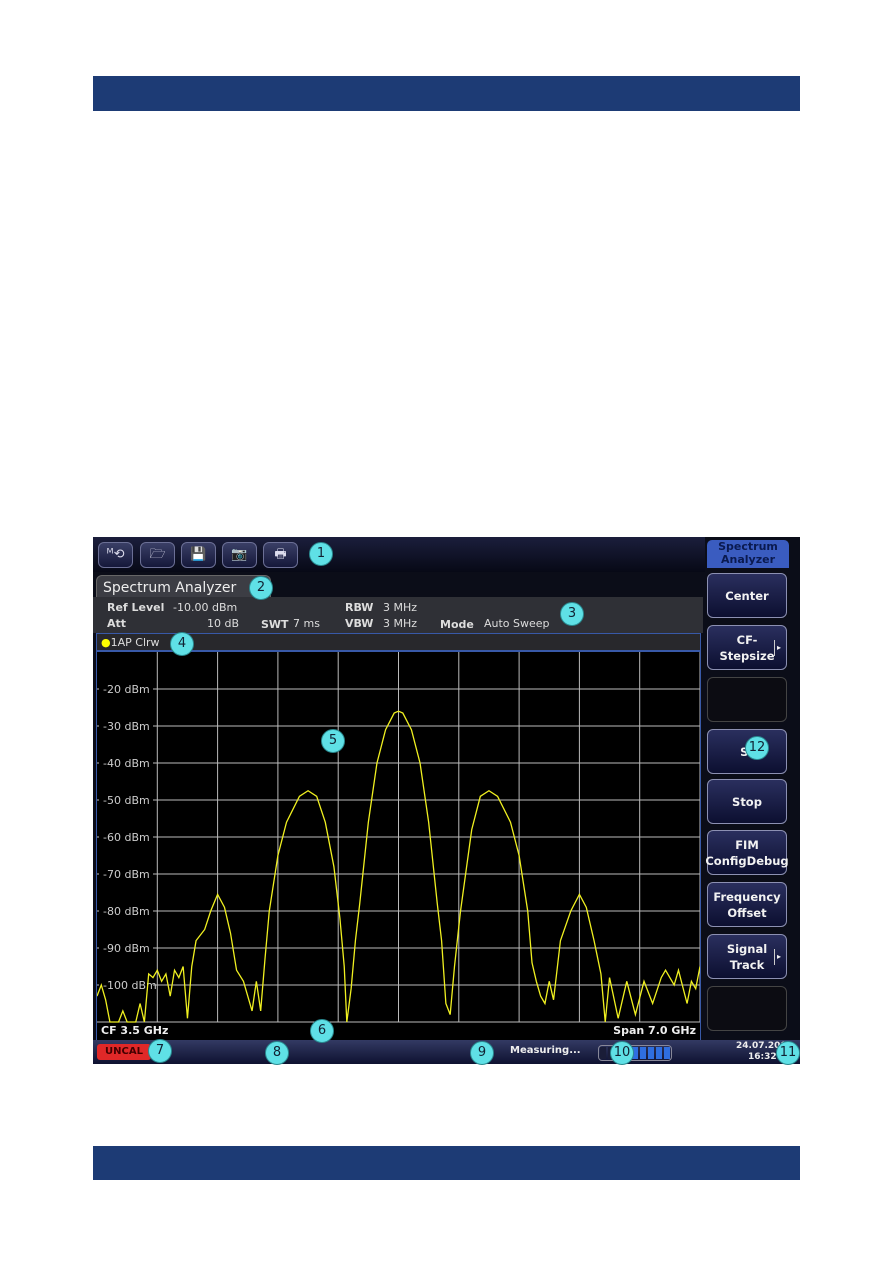 This screenshot has height=1263, width=893. I want to click on callout-11: 11, so click(788, 1053).